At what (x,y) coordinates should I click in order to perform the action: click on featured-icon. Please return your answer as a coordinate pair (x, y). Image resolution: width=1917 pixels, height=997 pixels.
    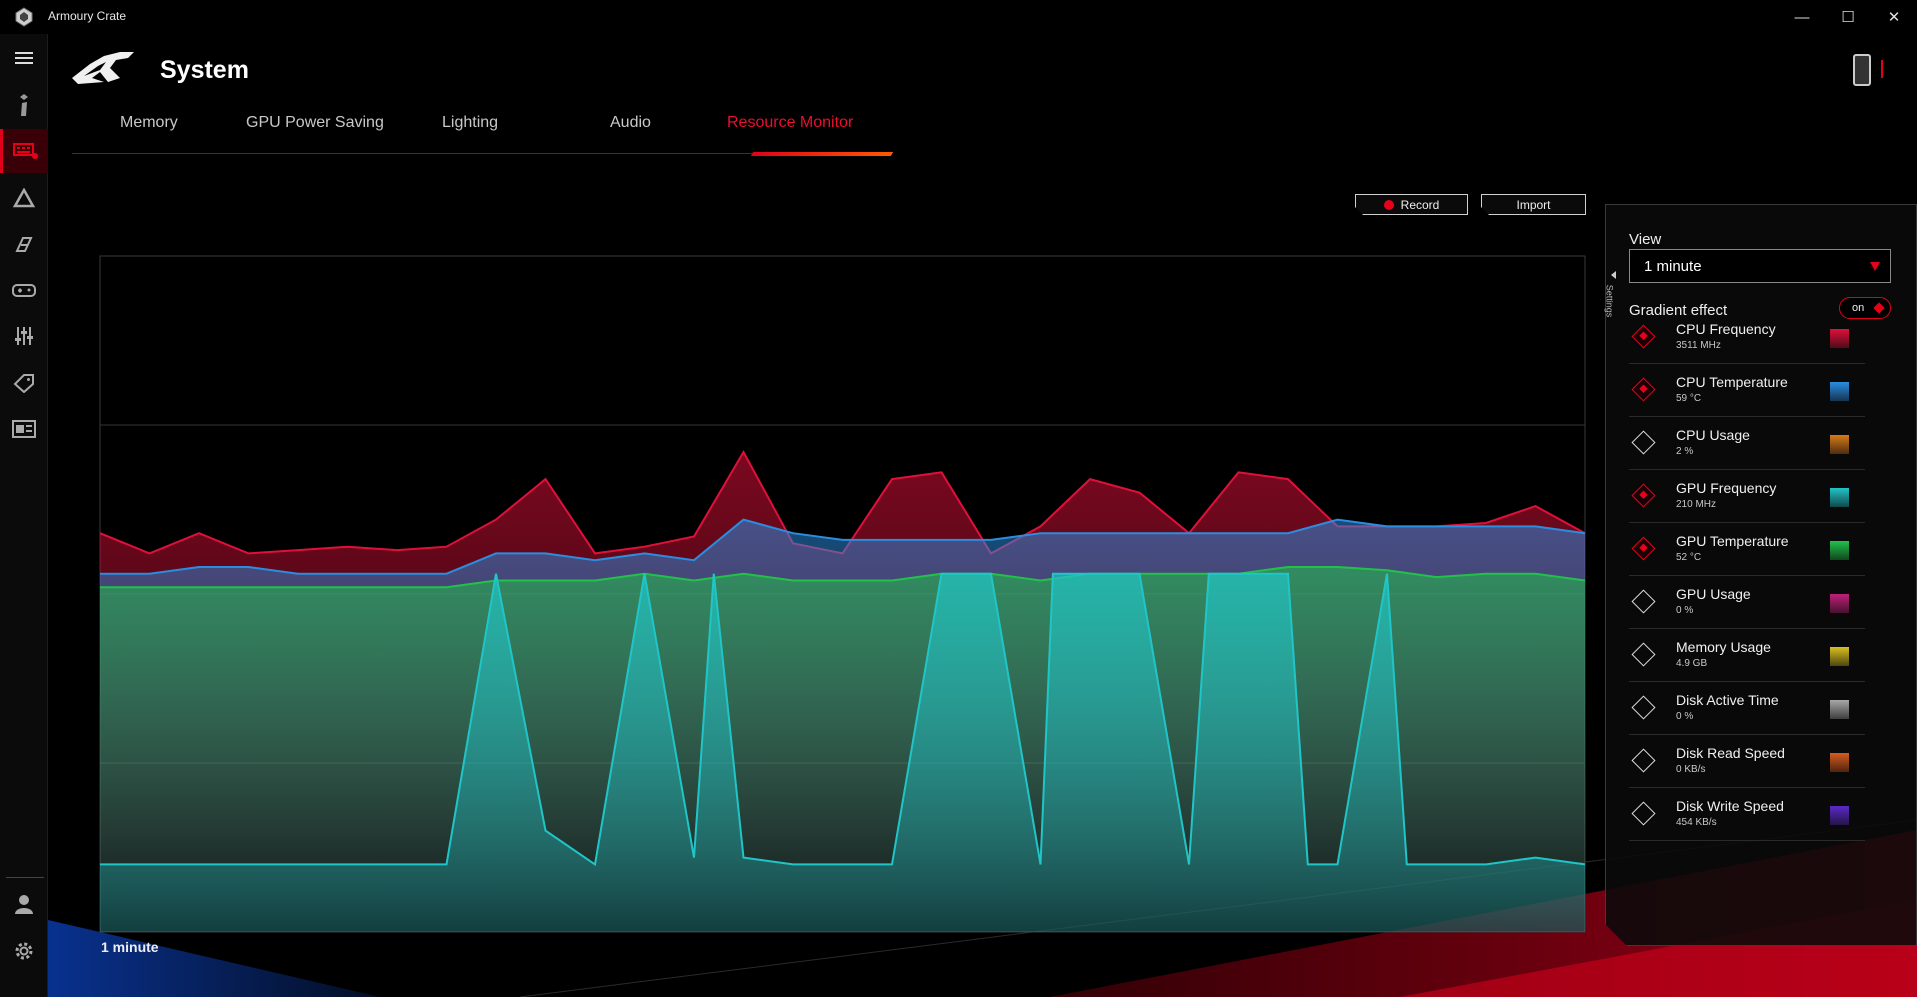
    Looking at the image, I should click on (24, 429).